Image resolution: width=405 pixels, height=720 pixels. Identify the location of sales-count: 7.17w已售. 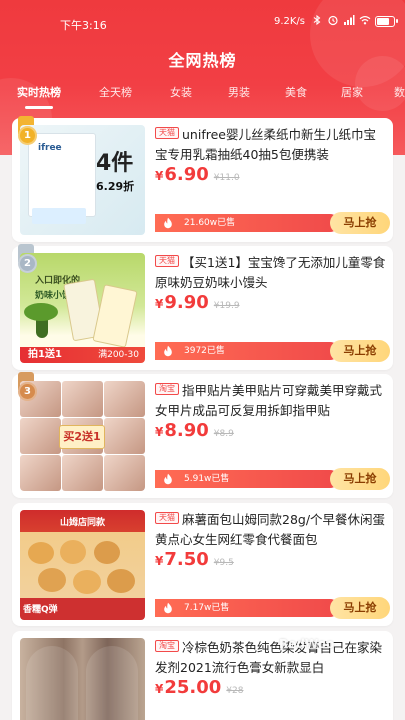
(207, 608).